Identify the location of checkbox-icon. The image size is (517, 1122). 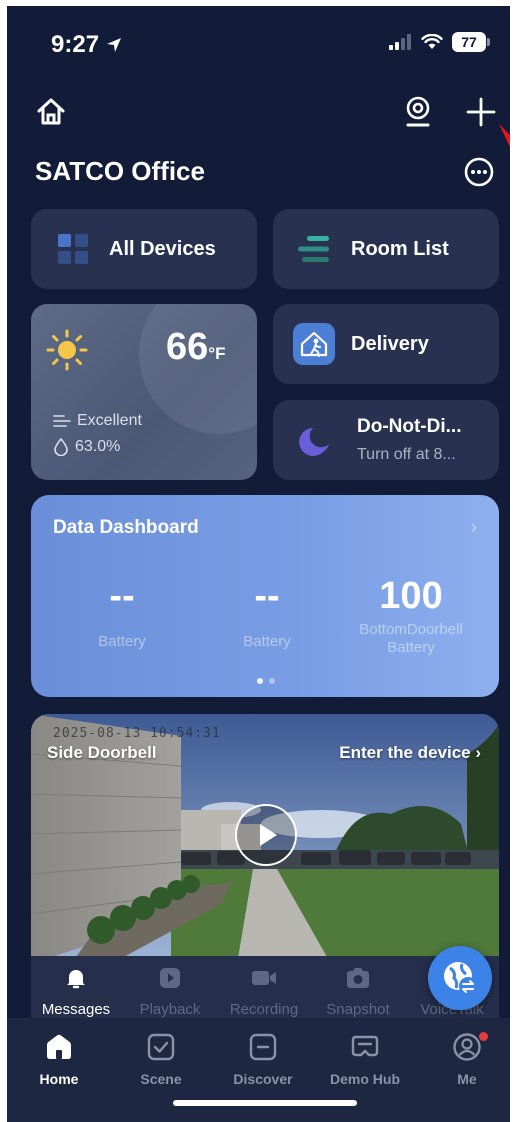
(161, 1047).